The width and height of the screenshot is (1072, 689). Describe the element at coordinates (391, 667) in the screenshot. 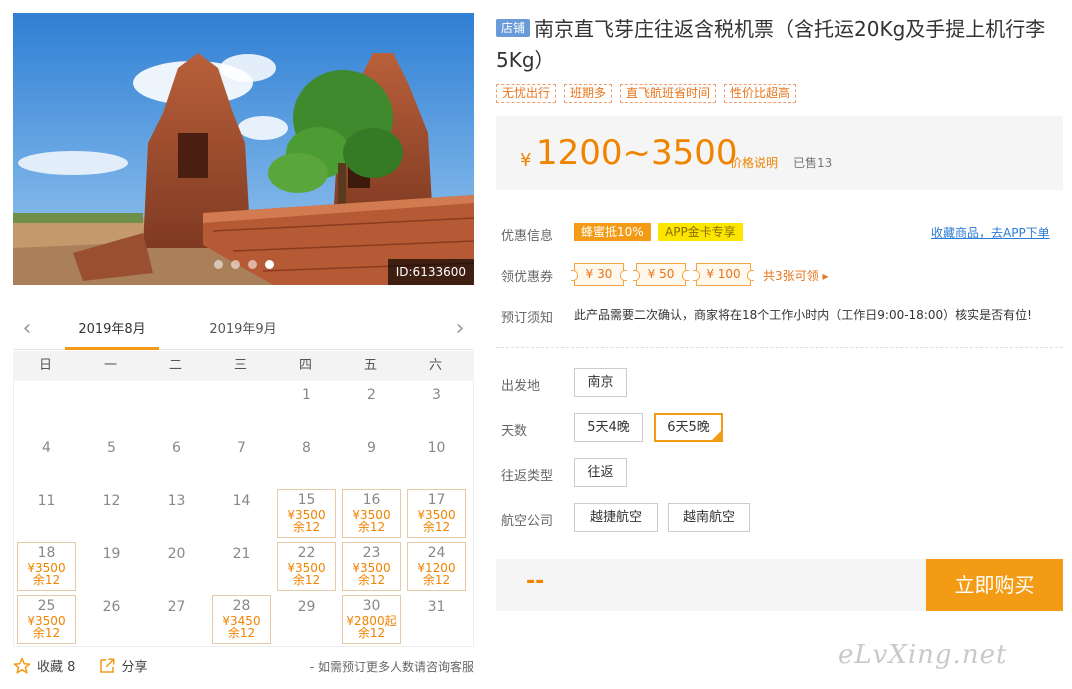

I see `group-booking-note: - 如需预订更多人数请咨询客服` at that location.